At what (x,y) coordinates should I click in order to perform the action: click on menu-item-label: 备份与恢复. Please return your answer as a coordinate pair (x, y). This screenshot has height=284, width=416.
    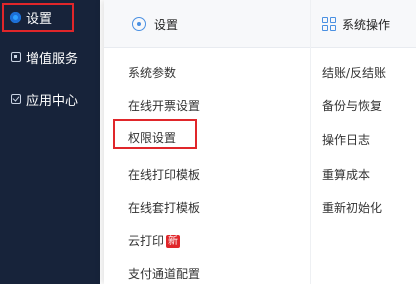
    Looking at the image, I should click on (352, 106).